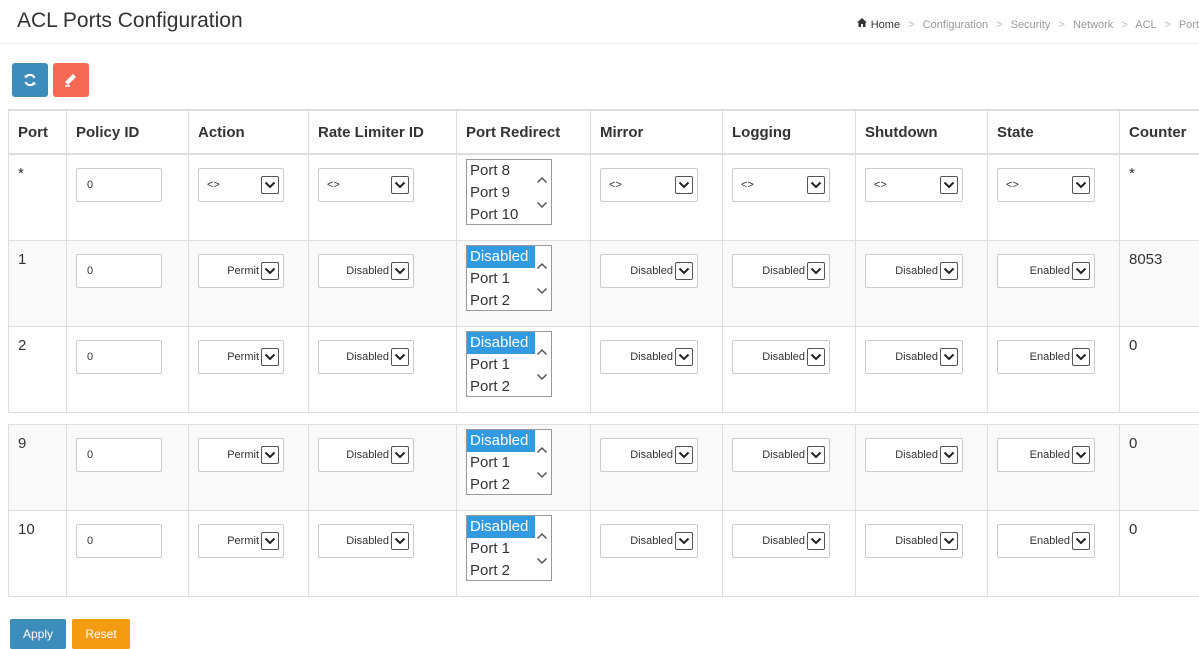 This screenshot has width=1199, height=649. Describe the element at coordinates (1145, 25) in the screenshot. I see `breadcrumb-acl: ACL` at that location.